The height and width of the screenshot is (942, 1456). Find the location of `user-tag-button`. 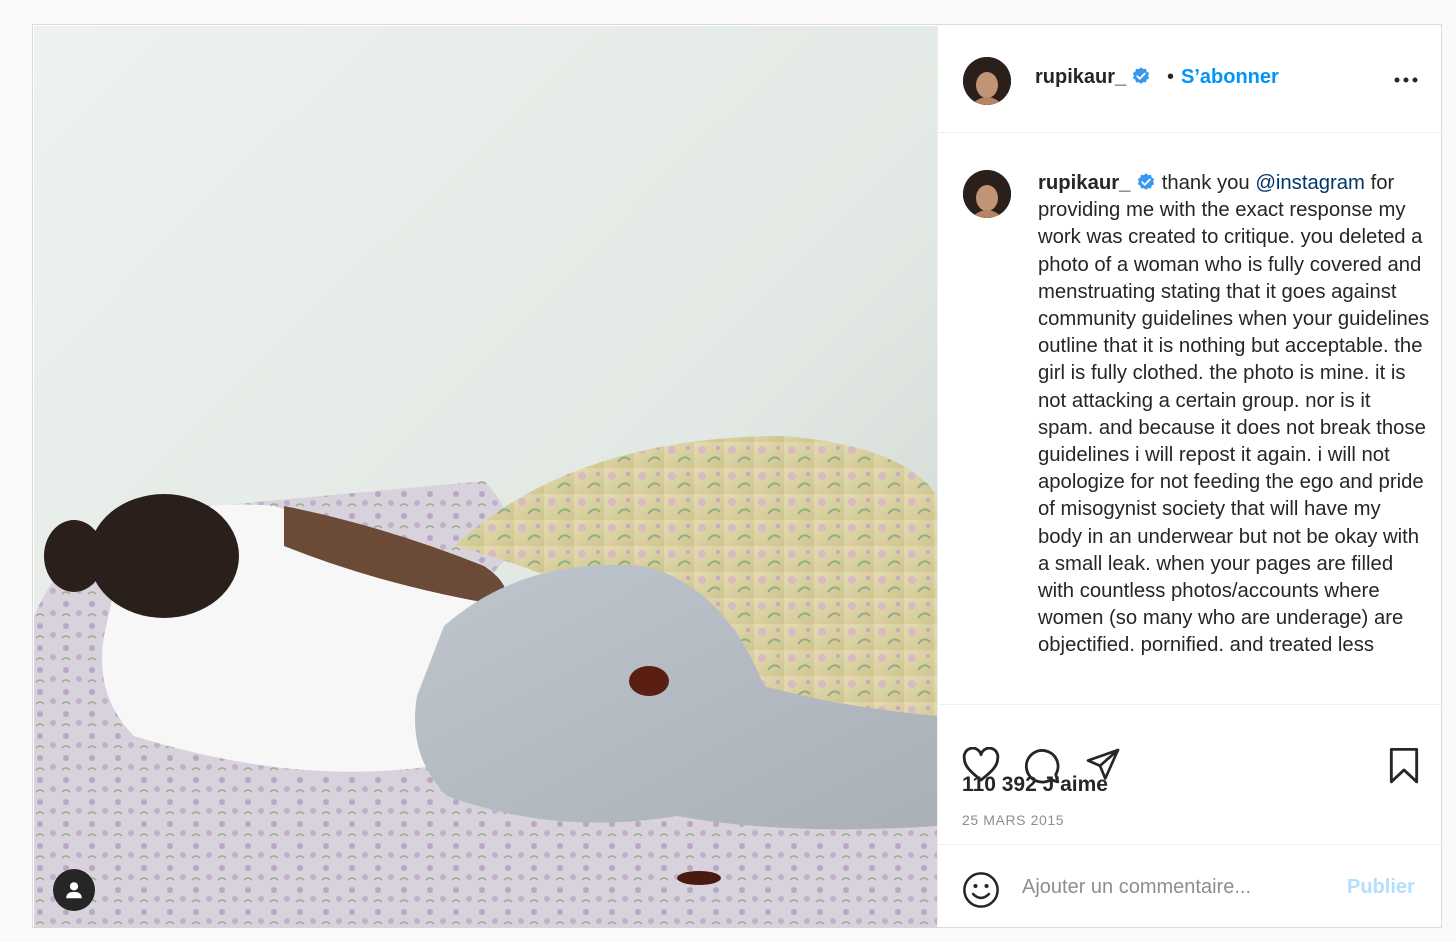

user-tag-button is located at coordinates (74, 890).